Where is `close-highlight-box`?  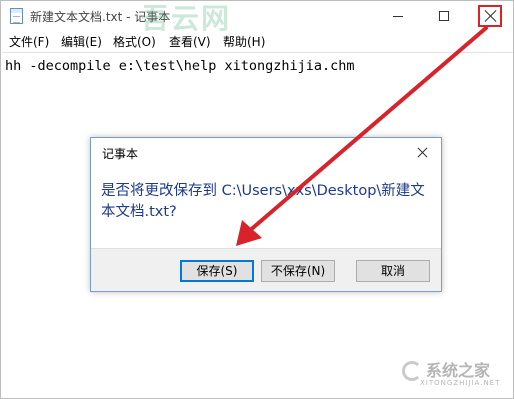 close-highlight-box is located at coordinates (490, 16).